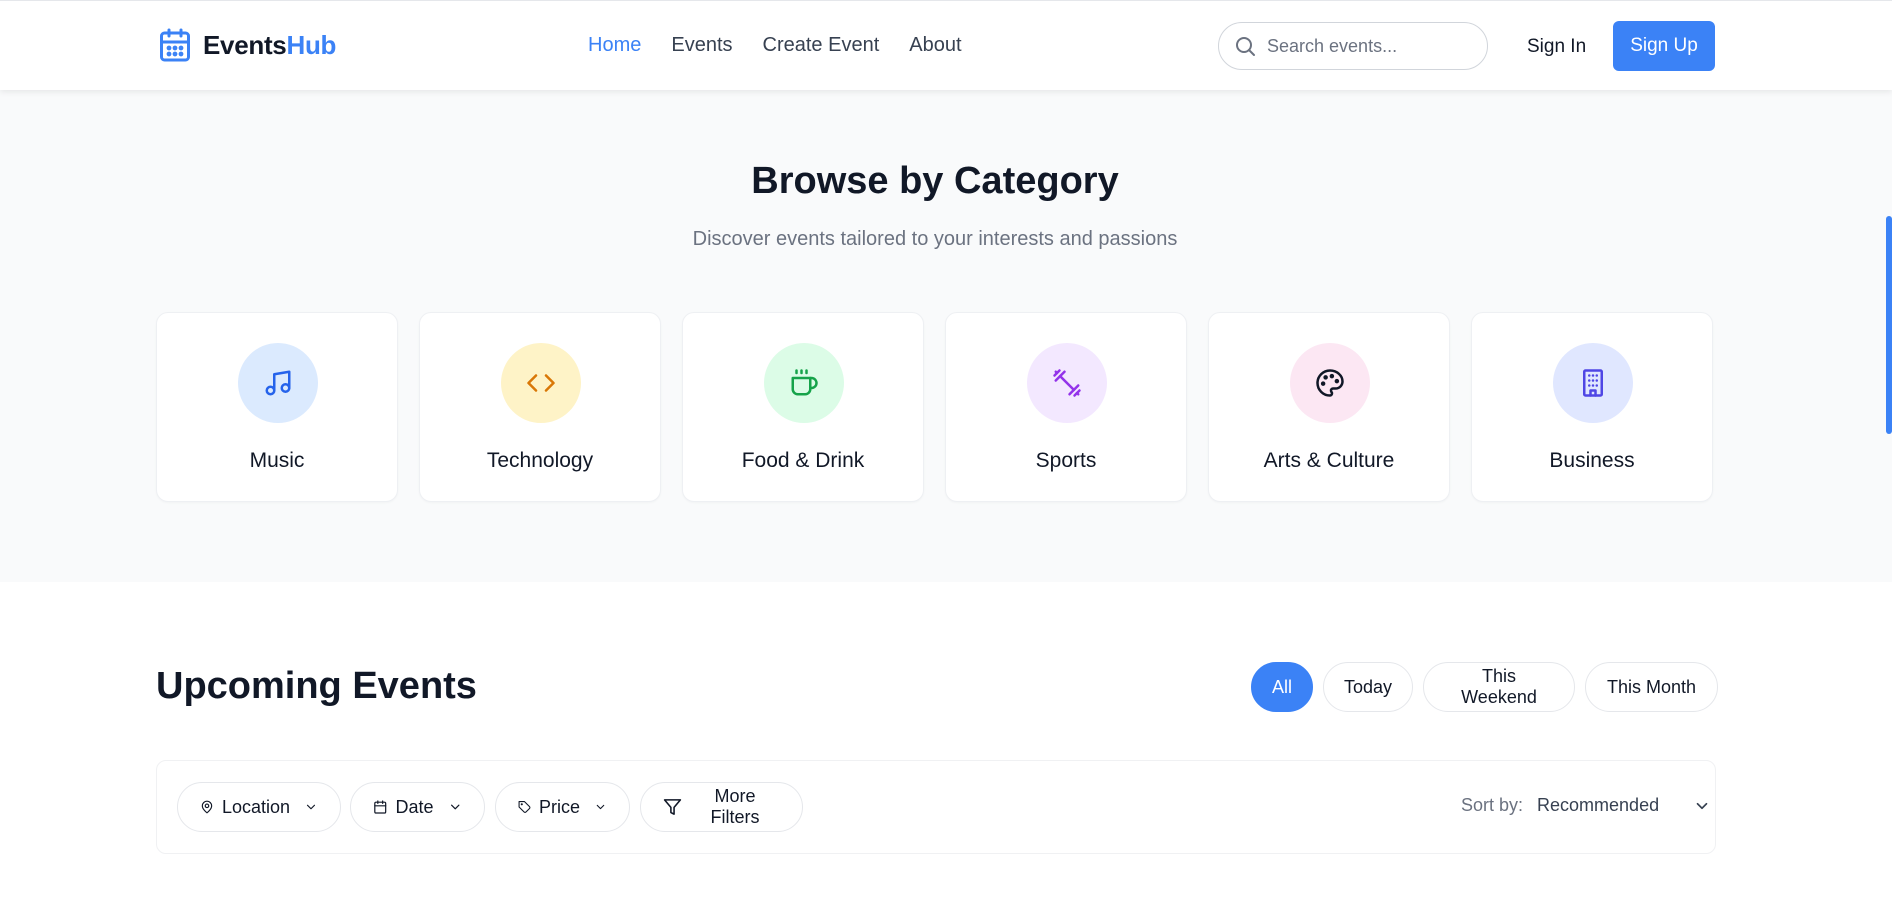  I want to click on category-card-technology: Technology, so click(540, 407).